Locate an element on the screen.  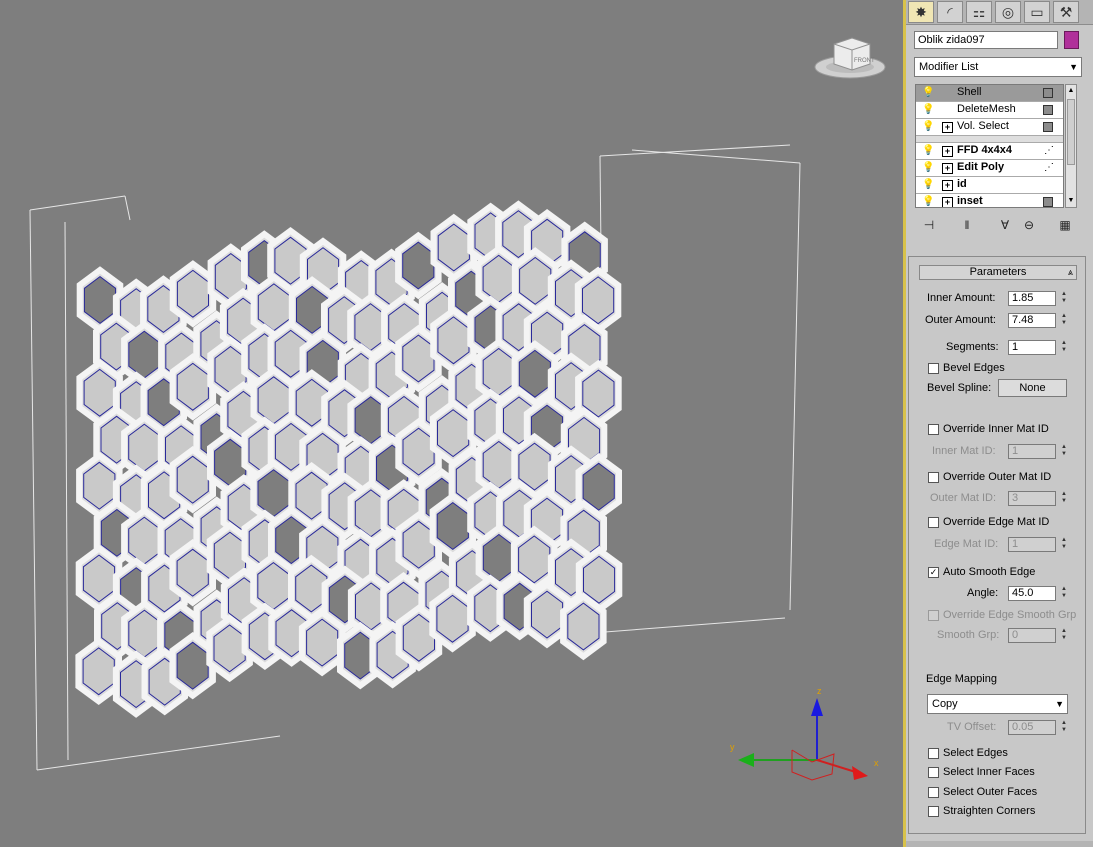
outer-amount-spinner: 7.48 is located at coordinates (1032, 320).